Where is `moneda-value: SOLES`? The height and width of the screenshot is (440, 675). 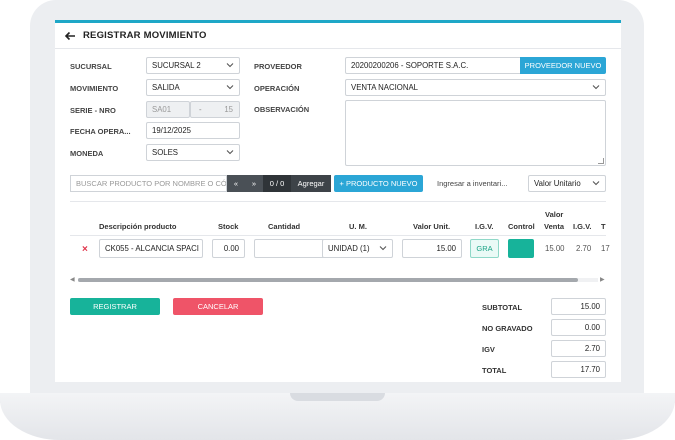
moneda-value: SOLES is located at coordinates (165, 152).